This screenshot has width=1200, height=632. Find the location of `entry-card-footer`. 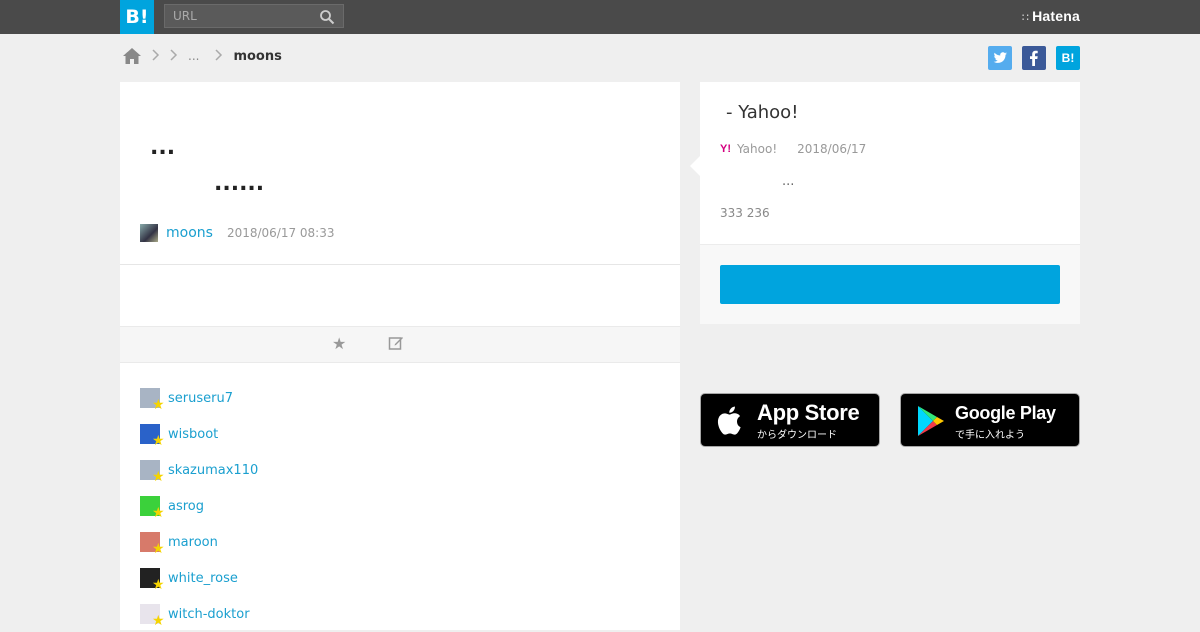

entry-card-footer is located at coordinates (890, 284).